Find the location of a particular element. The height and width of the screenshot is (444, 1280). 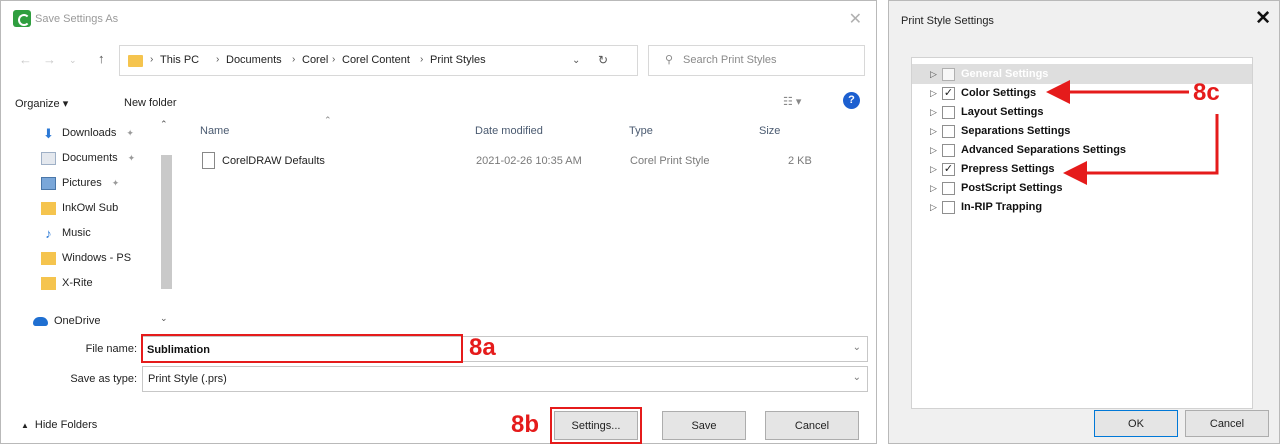

organize-button: Organize ▾ is located at coordinates (41, 103).